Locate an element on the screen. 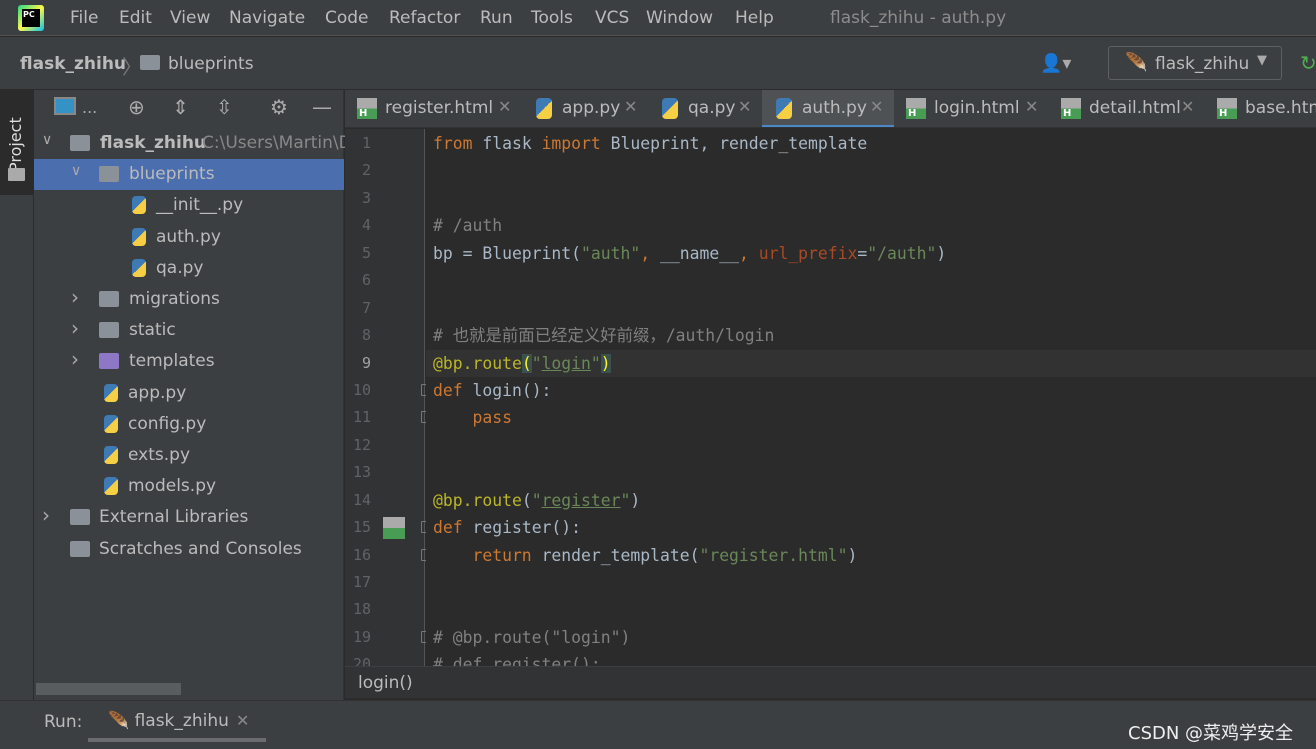 This screenshot has height=749, width=1316. project-tab-label: Project is located at coordinates (15, 144).